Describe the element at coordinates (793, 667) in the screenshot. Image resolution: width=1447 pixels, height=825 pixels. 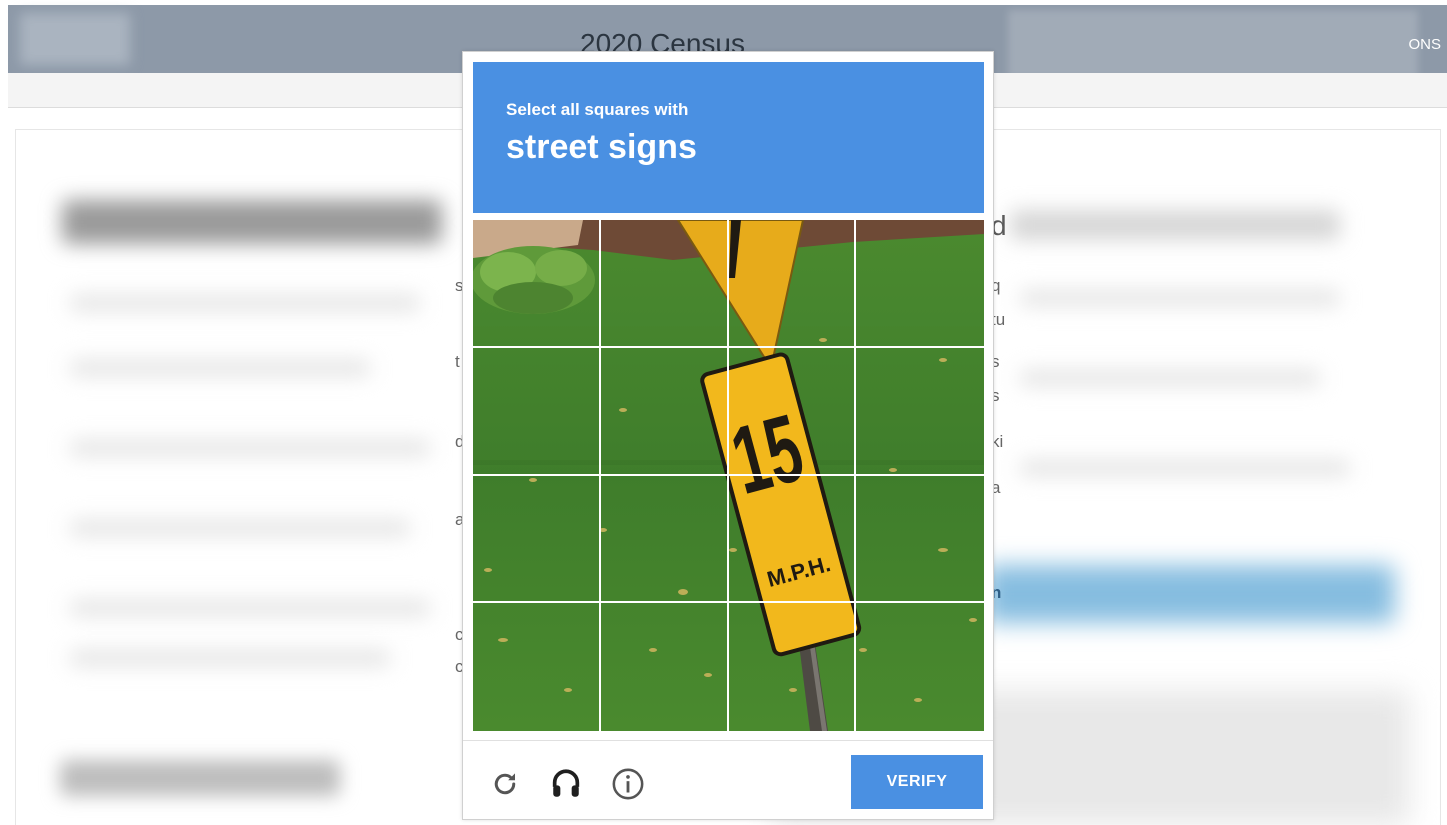
I see `captcha-tile-r4c3` at that location.